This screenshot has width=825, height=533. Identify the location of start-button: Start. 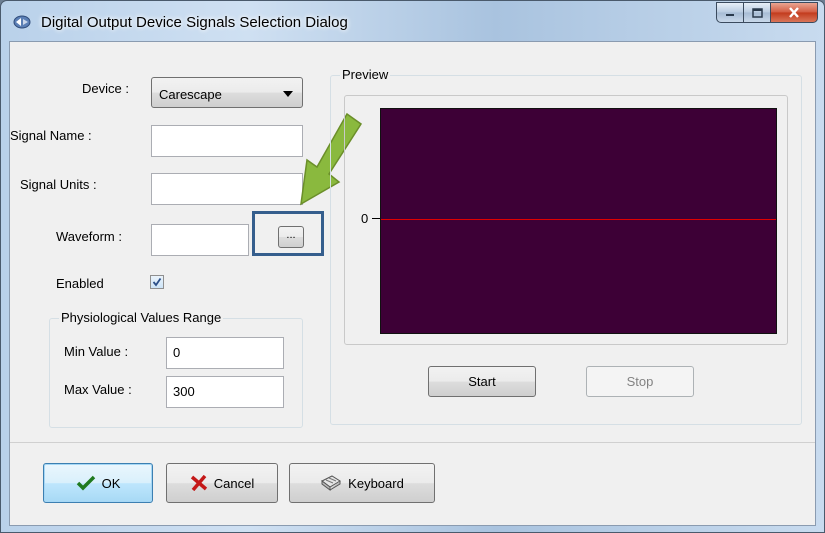
(482, 381).